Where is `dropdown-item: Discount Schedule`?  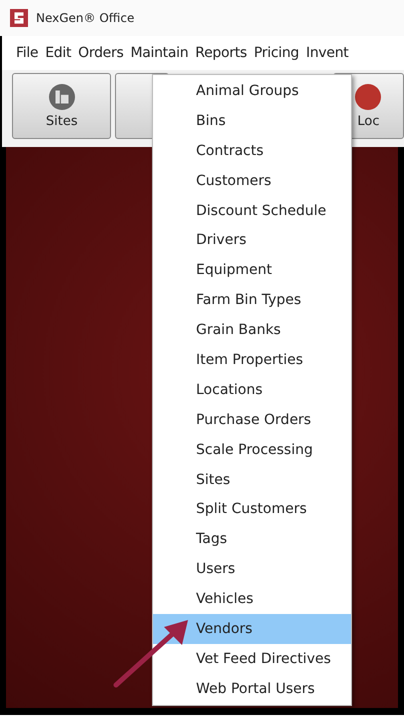
dropdown-item: Discount Schedule is located at coordinates (252, 211).